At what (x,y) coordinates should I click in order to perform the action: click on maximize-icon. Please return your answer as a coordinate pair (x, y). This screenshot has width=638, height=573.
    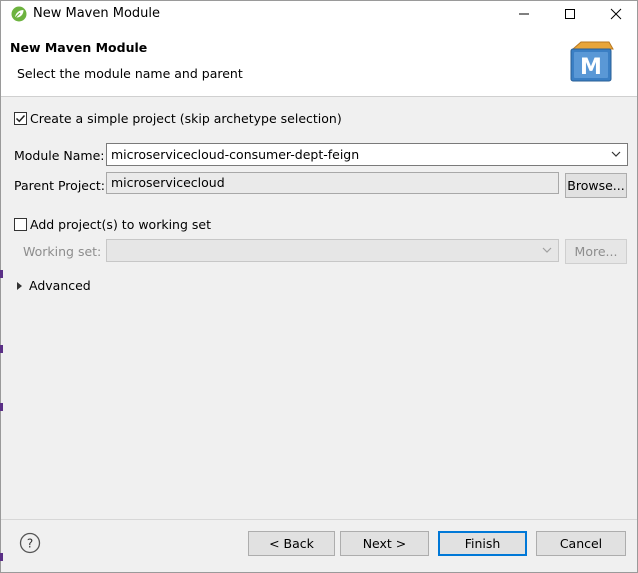
    Looking at the image, I should click on (570, 14).